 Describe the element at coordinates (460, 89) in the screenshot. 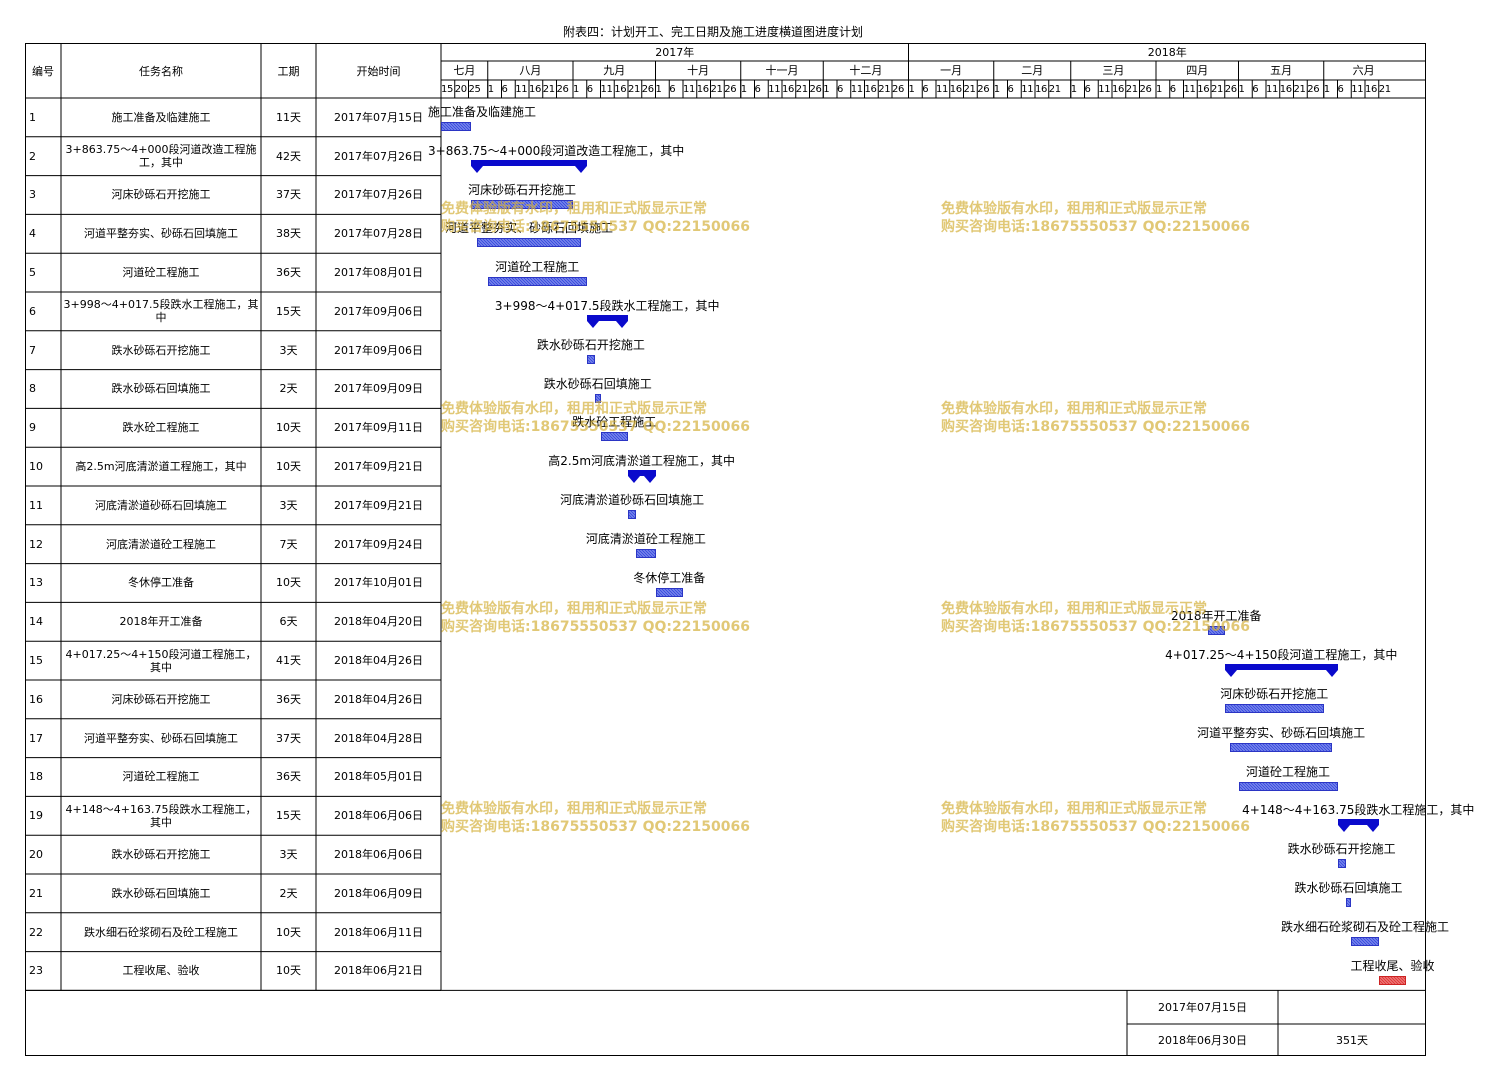

I see `day-tick-label: 20` at that location.